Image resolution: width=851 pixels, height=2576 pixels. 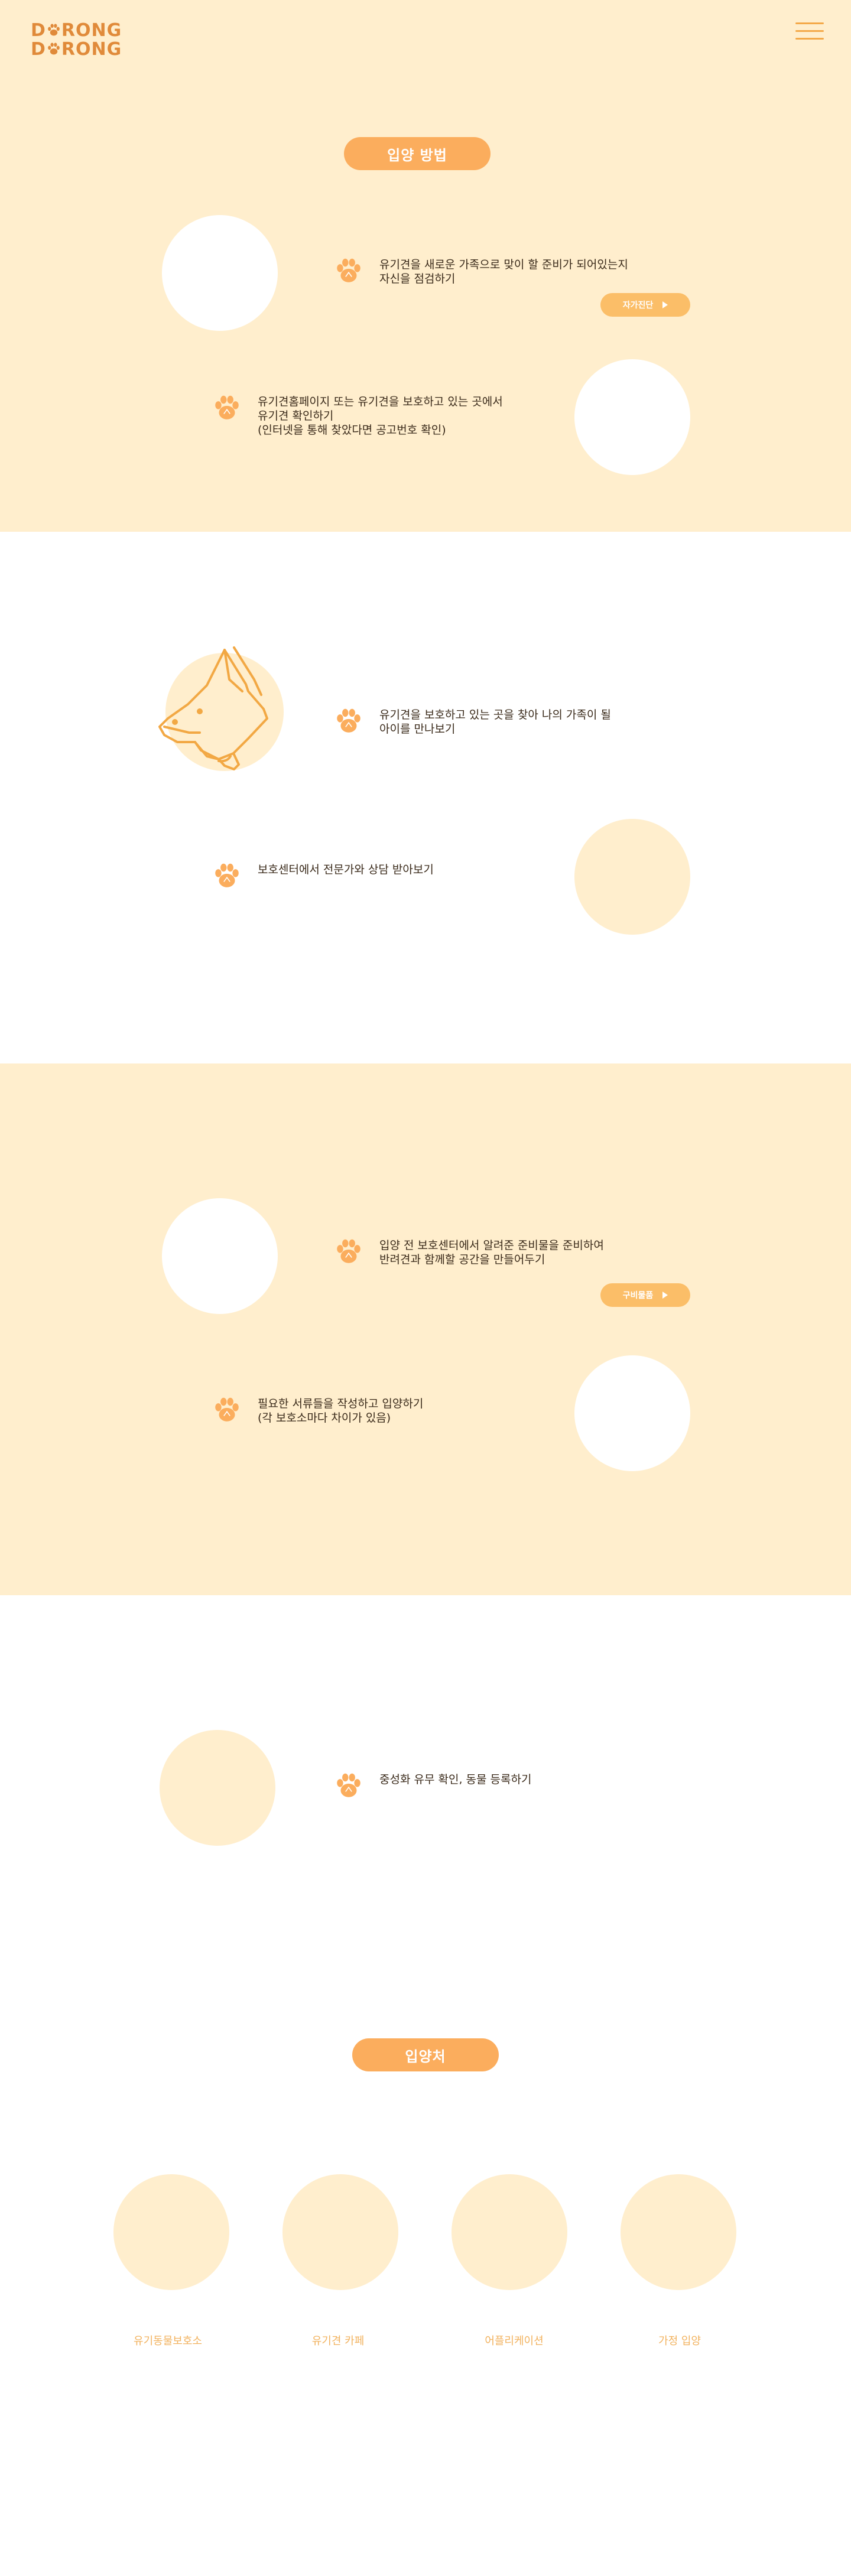 What do you see at coordinates (168, 2340) in the screenshot?
I see `place-label-shelter: 유기동물보호소` at bounding box center [168, 2340].